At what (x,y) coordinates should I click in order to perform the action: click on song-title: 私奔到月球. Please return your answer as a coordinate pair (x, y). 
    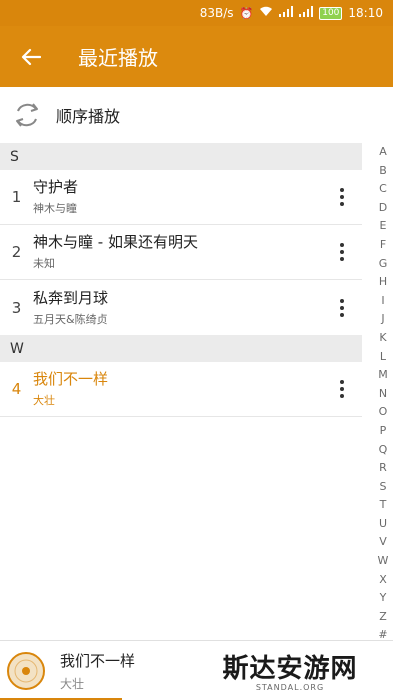
    Looking at the image, I should click on (71, 297).